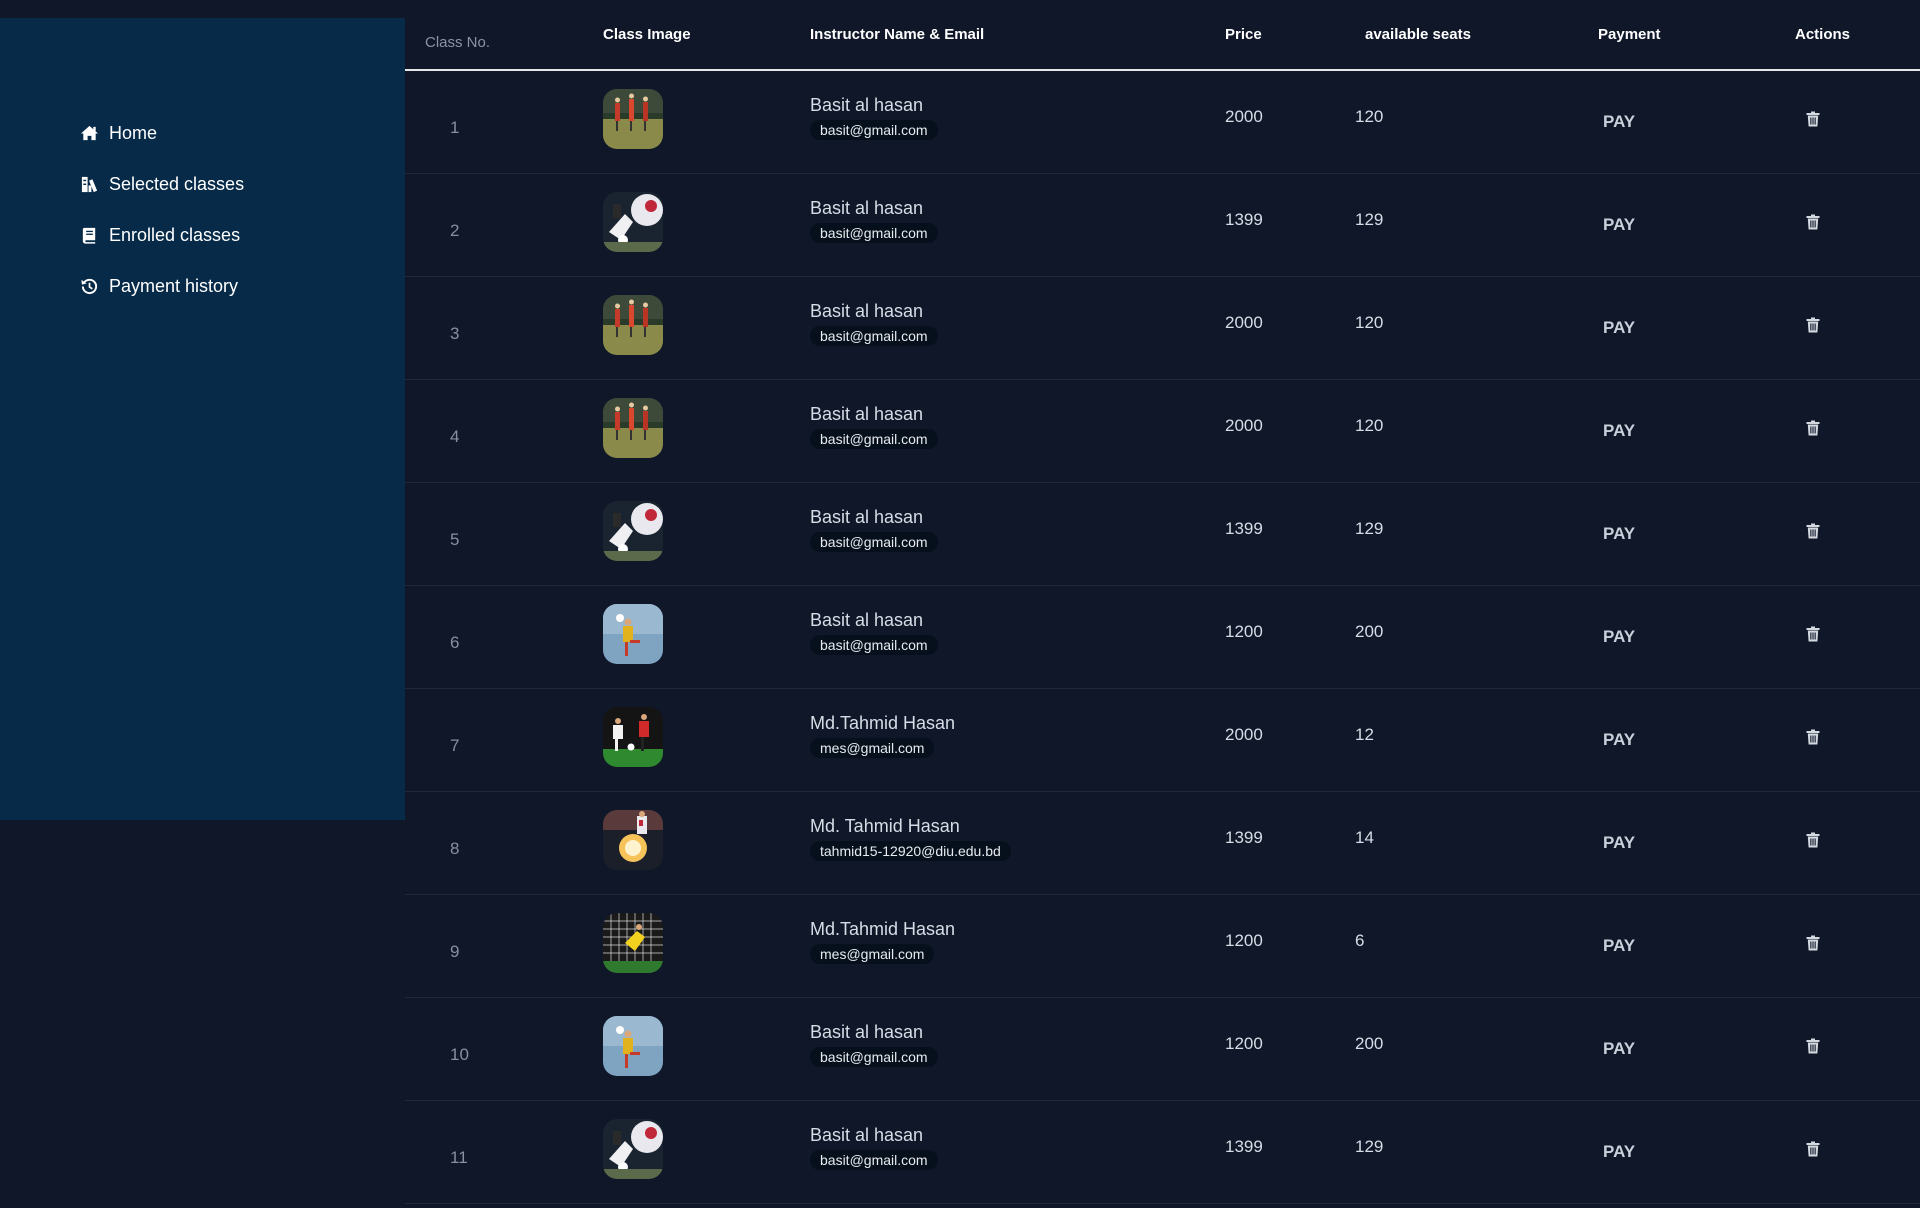 The width and height of the screenshot is (1920, 1208). Describe the element at coordinates (455, 539) in the screenshot. I see `class-number: 5` at that location.